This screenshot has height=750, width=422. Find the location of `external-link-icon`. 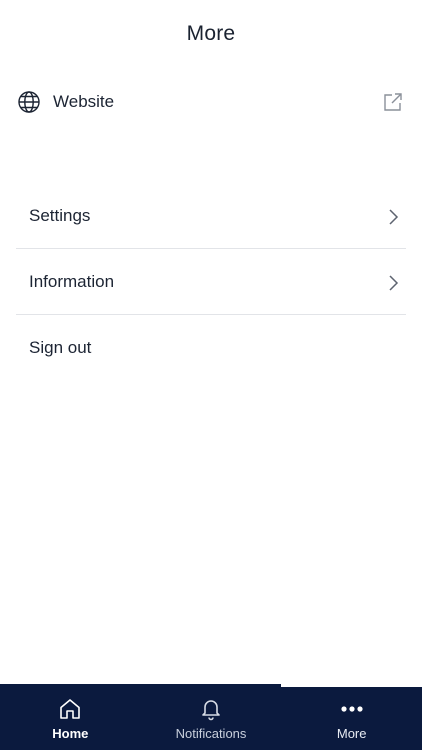

external-link-icon is located at coordinates (393, 102).